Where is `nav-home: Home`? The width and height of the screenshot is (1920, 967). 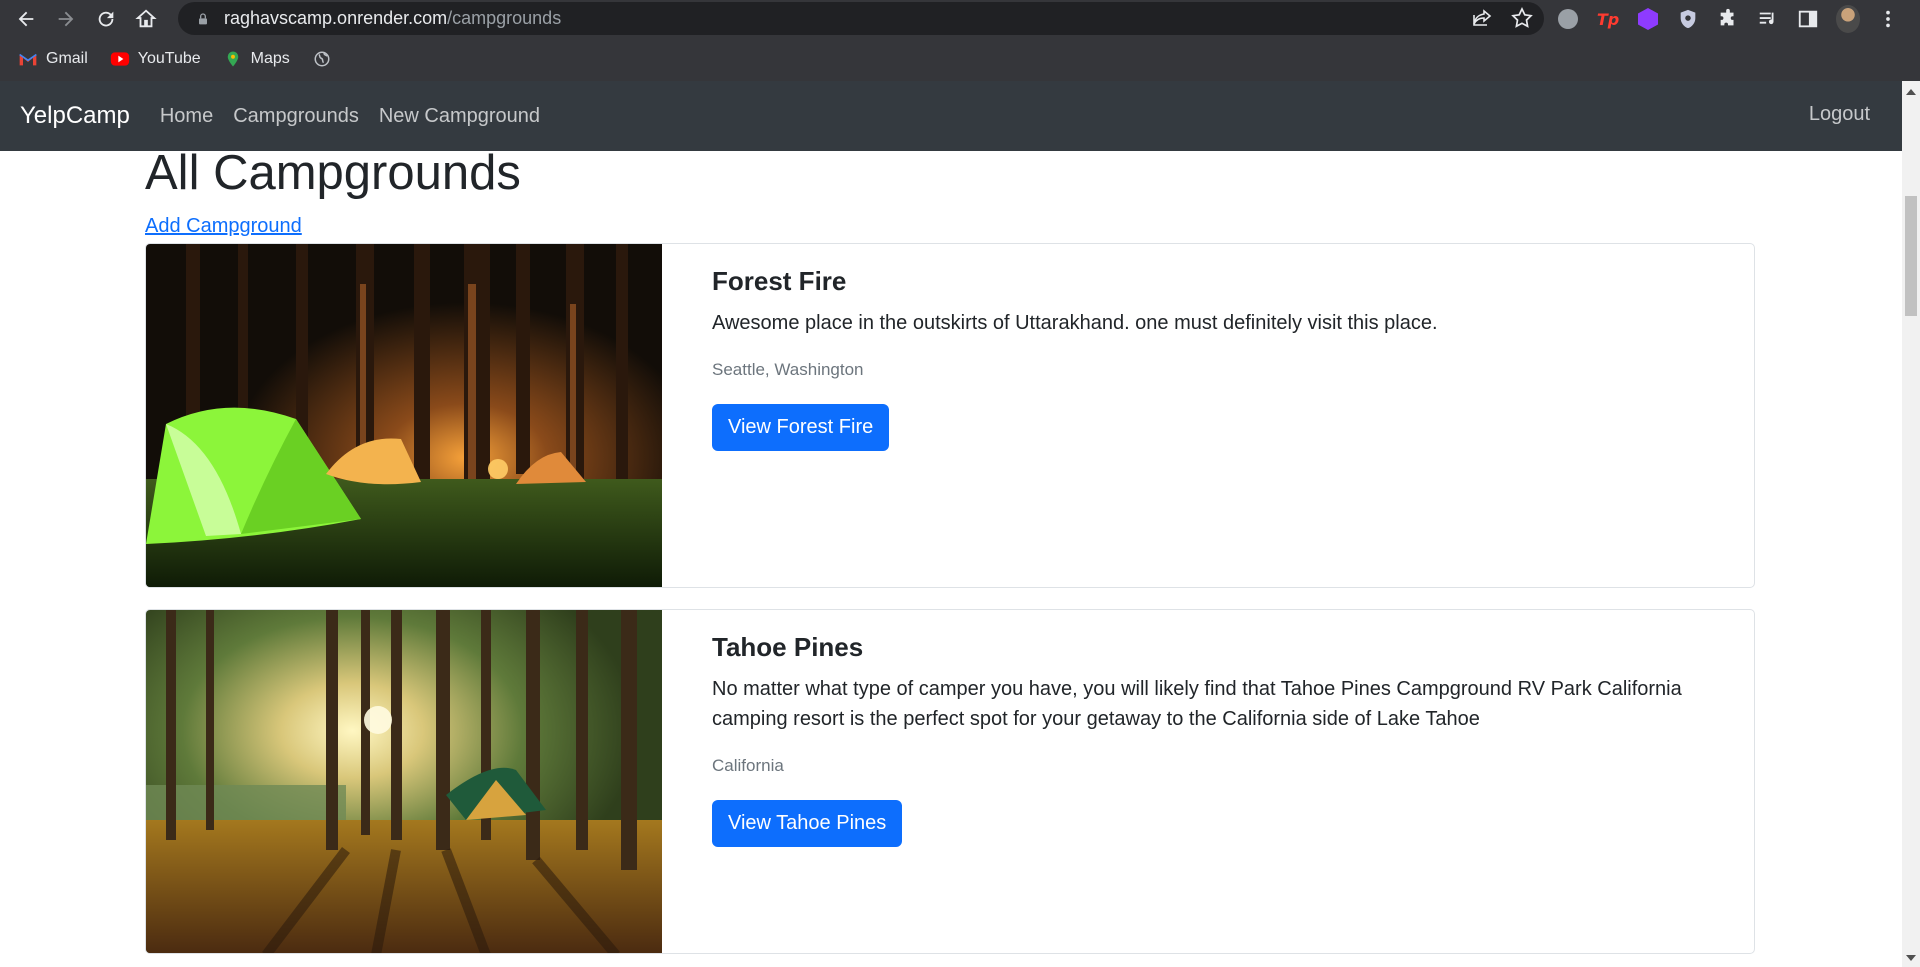
nav-home: Home is located at coordinates (186, 116).